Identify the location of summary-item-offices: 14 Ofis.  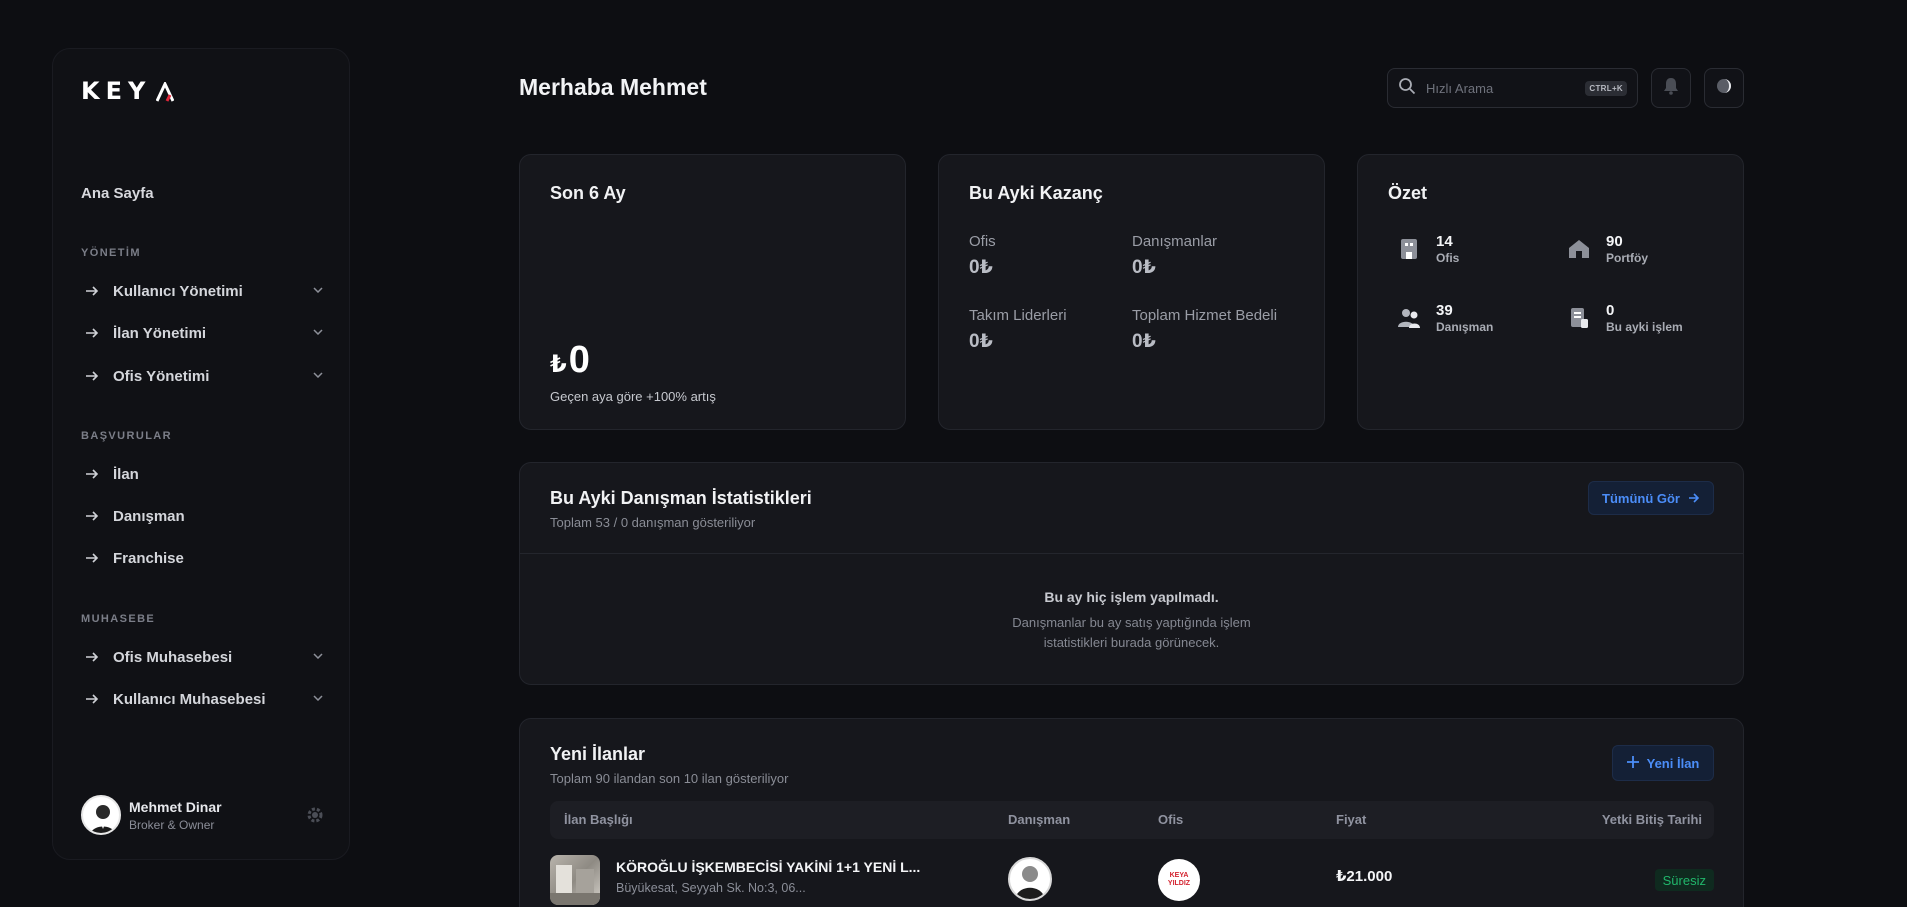
(1427, 249).